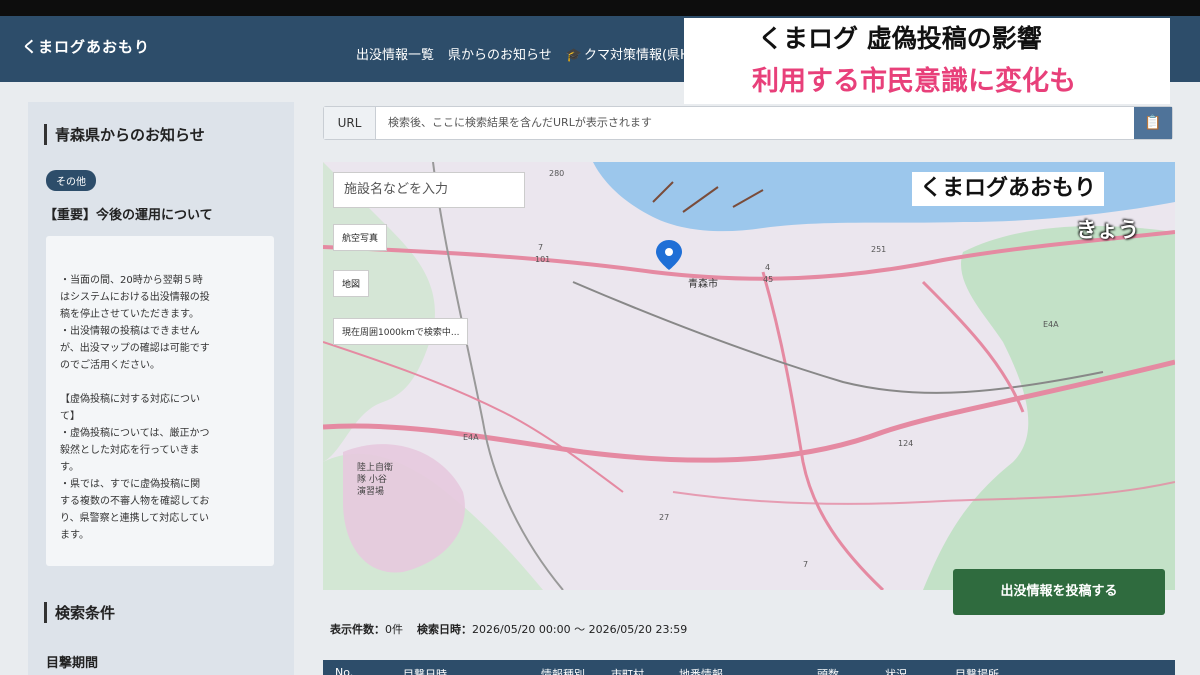 This screenshot has height=675, width=1200. I want to click on route-label: 280, so click(556, 173).